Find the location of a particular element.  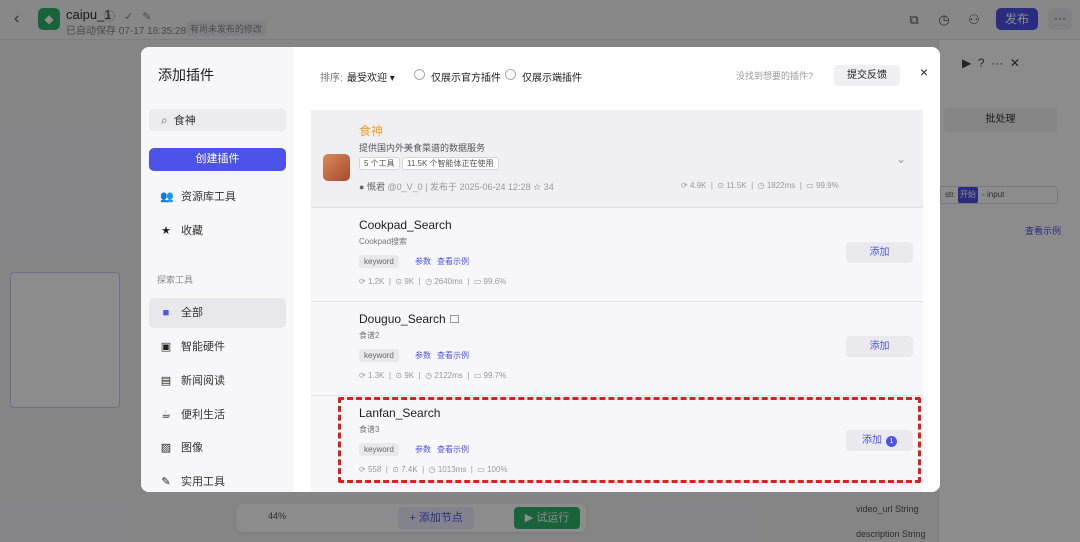

search-icon: ⌕ is located at coordinates (164, 120).